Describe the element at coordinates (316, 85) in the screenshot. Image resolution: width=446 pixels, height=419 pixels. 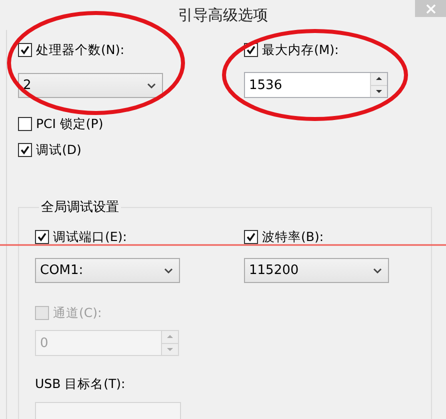
I see `spin-field: 1536` at that location.